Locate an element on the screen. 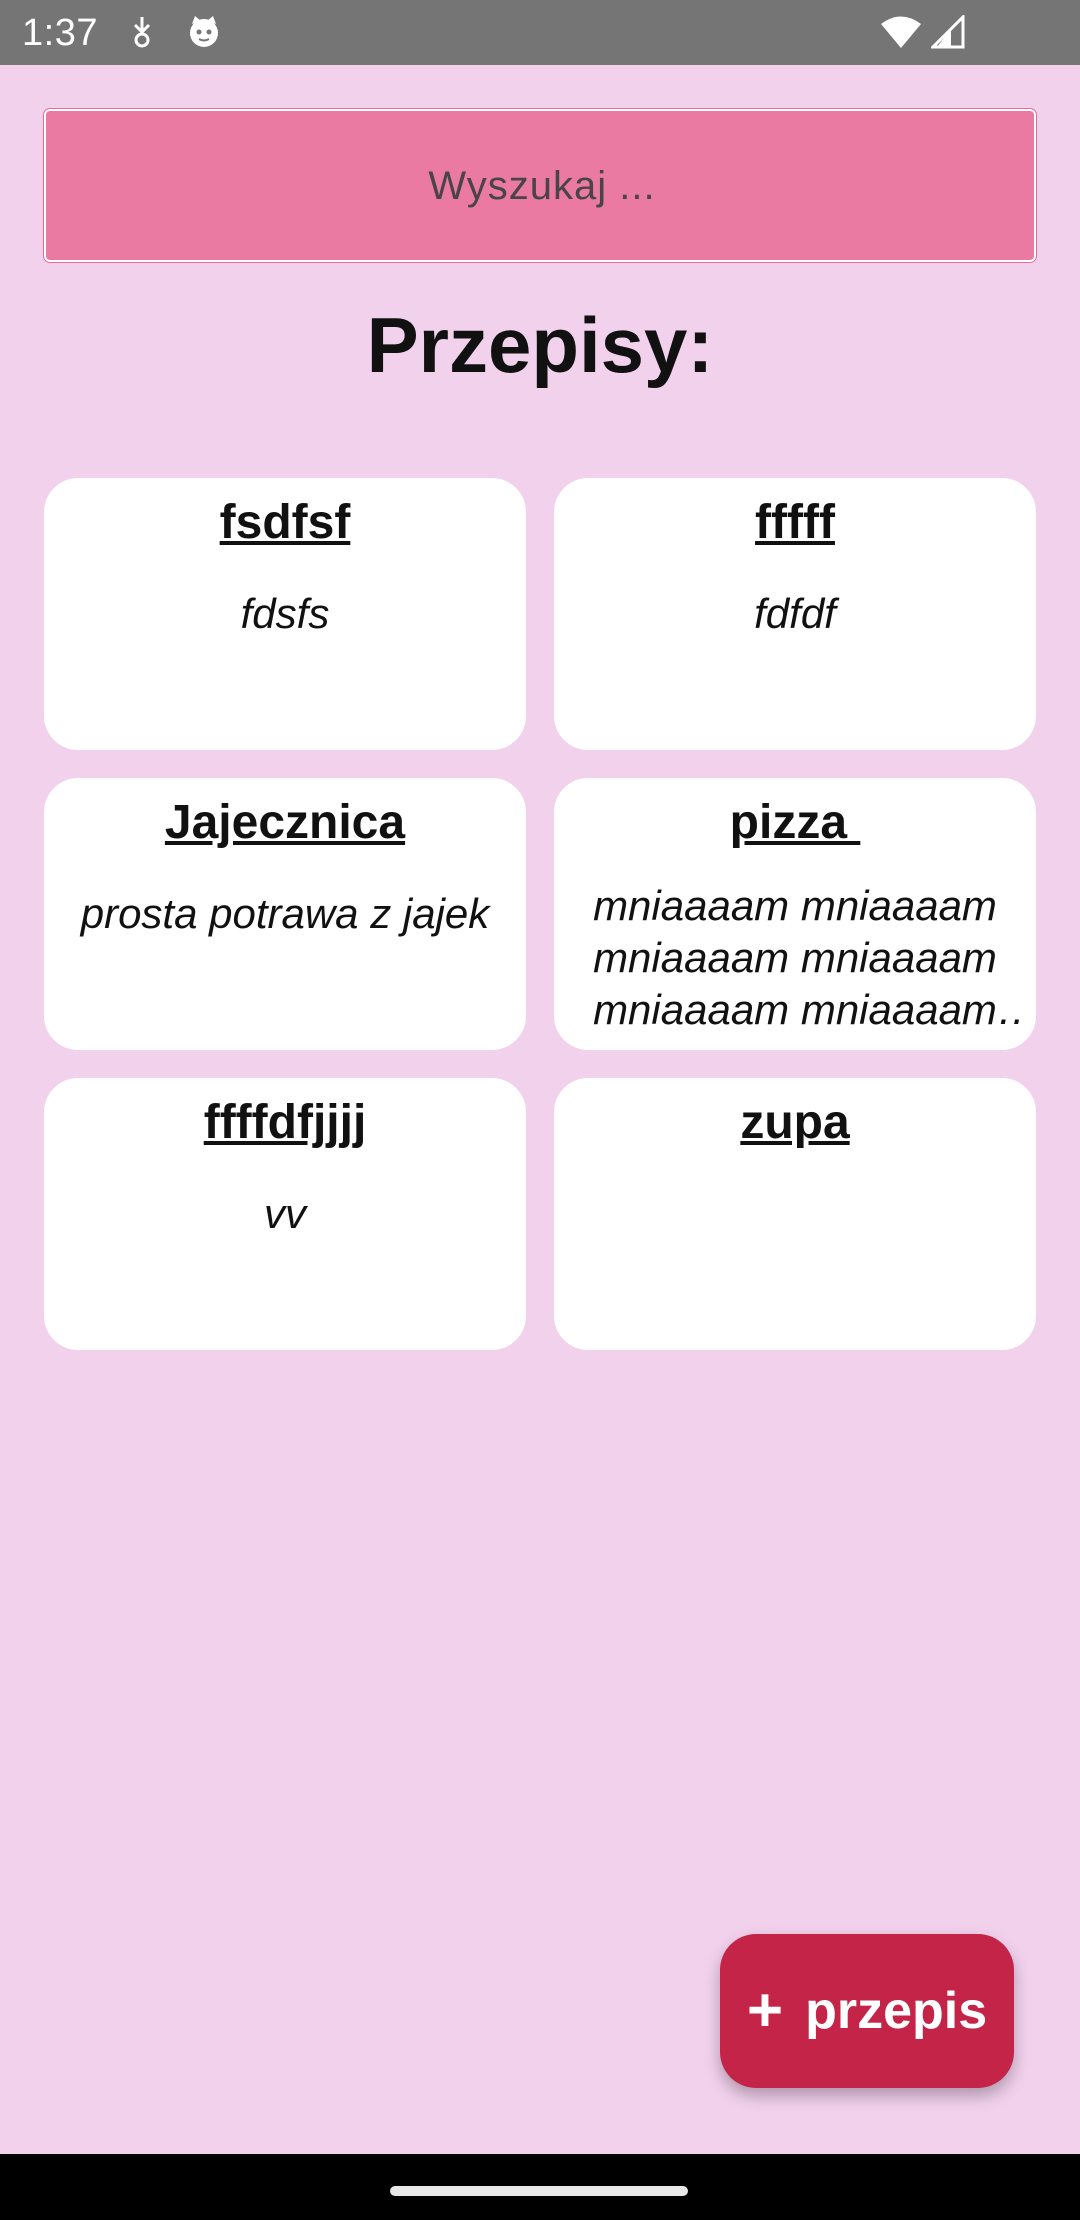 The image size is (1080, 2220). search-box is located at coordinates (540, 185).